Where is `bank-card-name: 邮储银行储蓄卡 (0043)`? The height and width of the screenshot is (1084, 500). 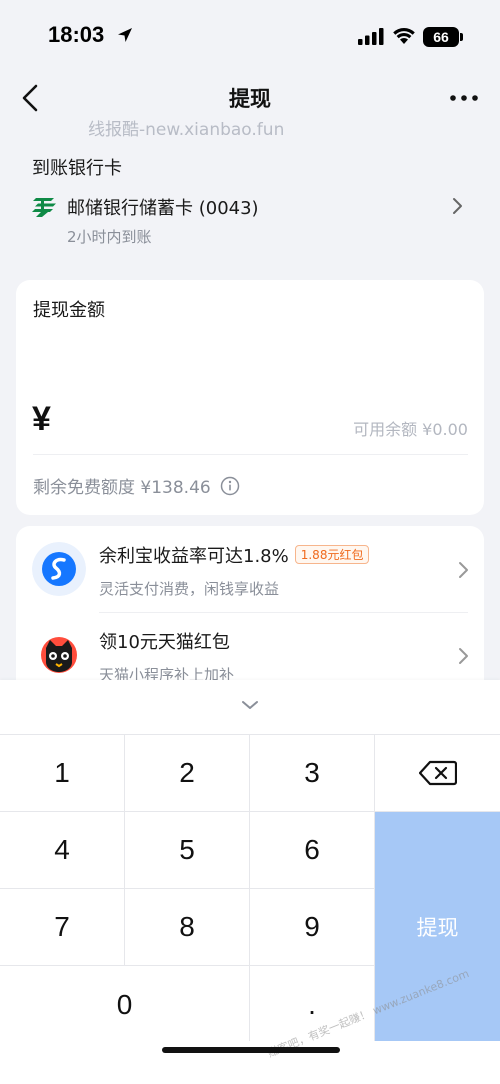 bank-card-name: 邮储银行储蓄卡 (0043) is located at coordinates (163, 208).